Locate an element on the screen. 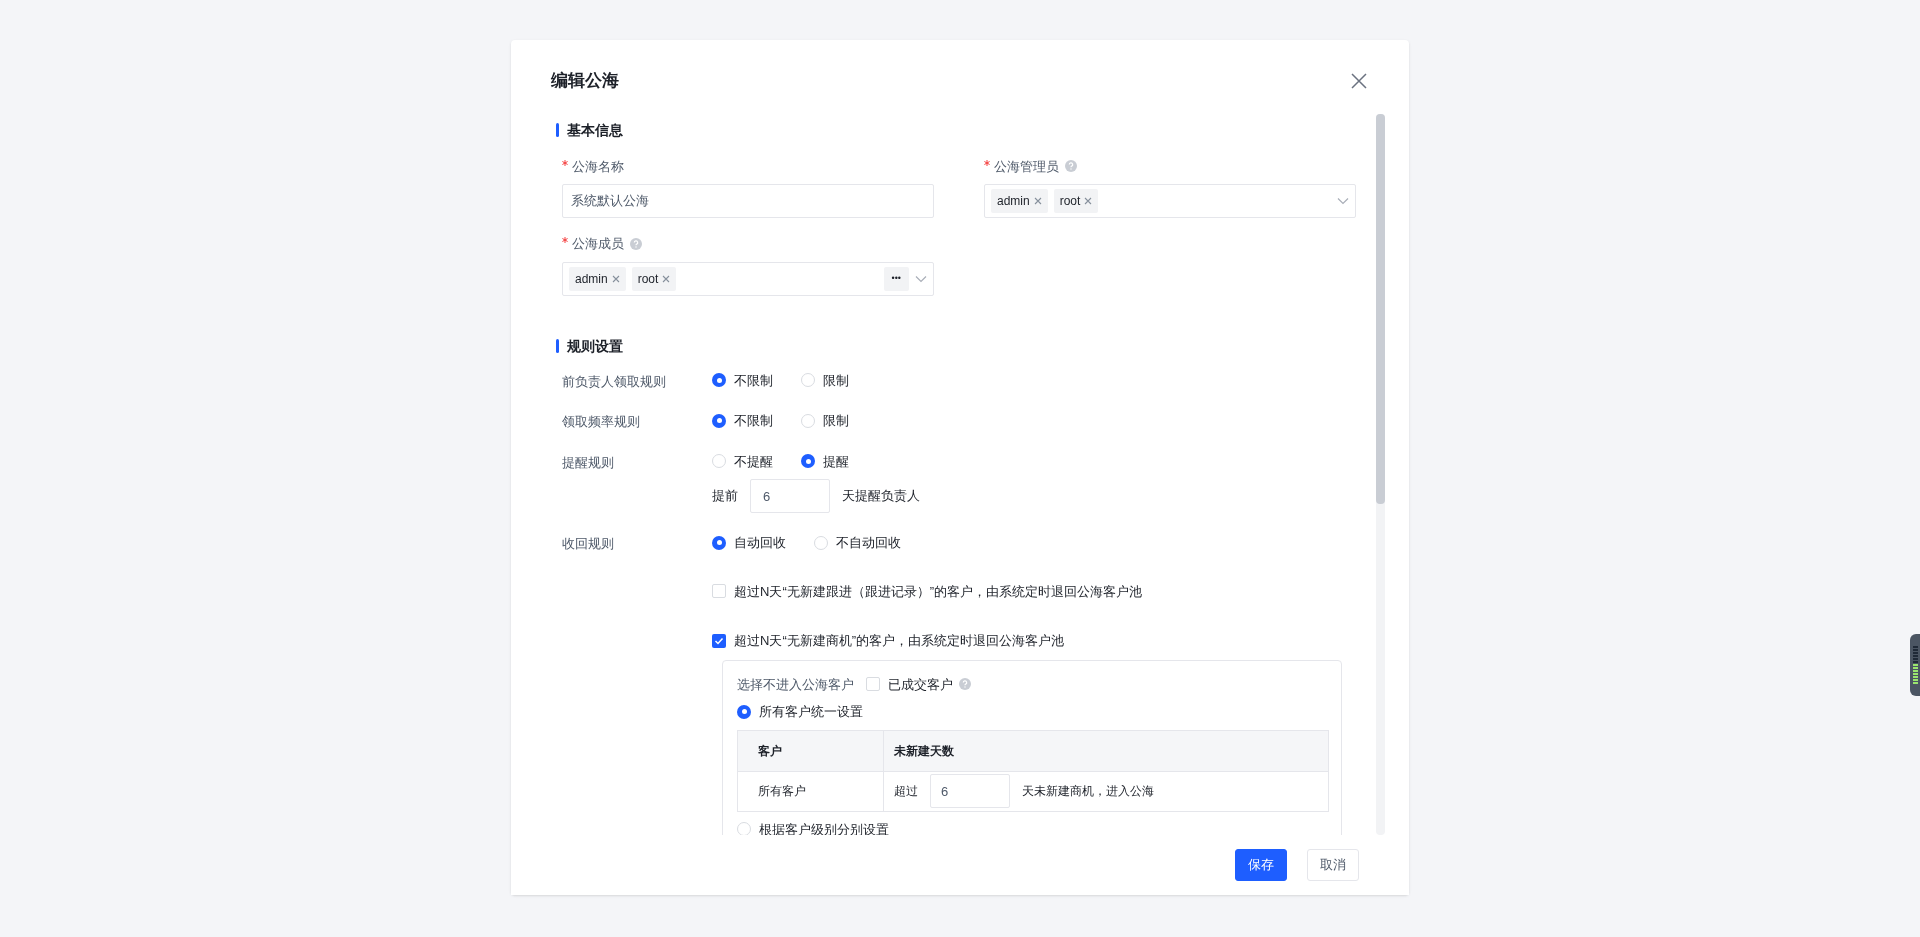  scrollbar-thumb is located at coordinates (1380, 308).